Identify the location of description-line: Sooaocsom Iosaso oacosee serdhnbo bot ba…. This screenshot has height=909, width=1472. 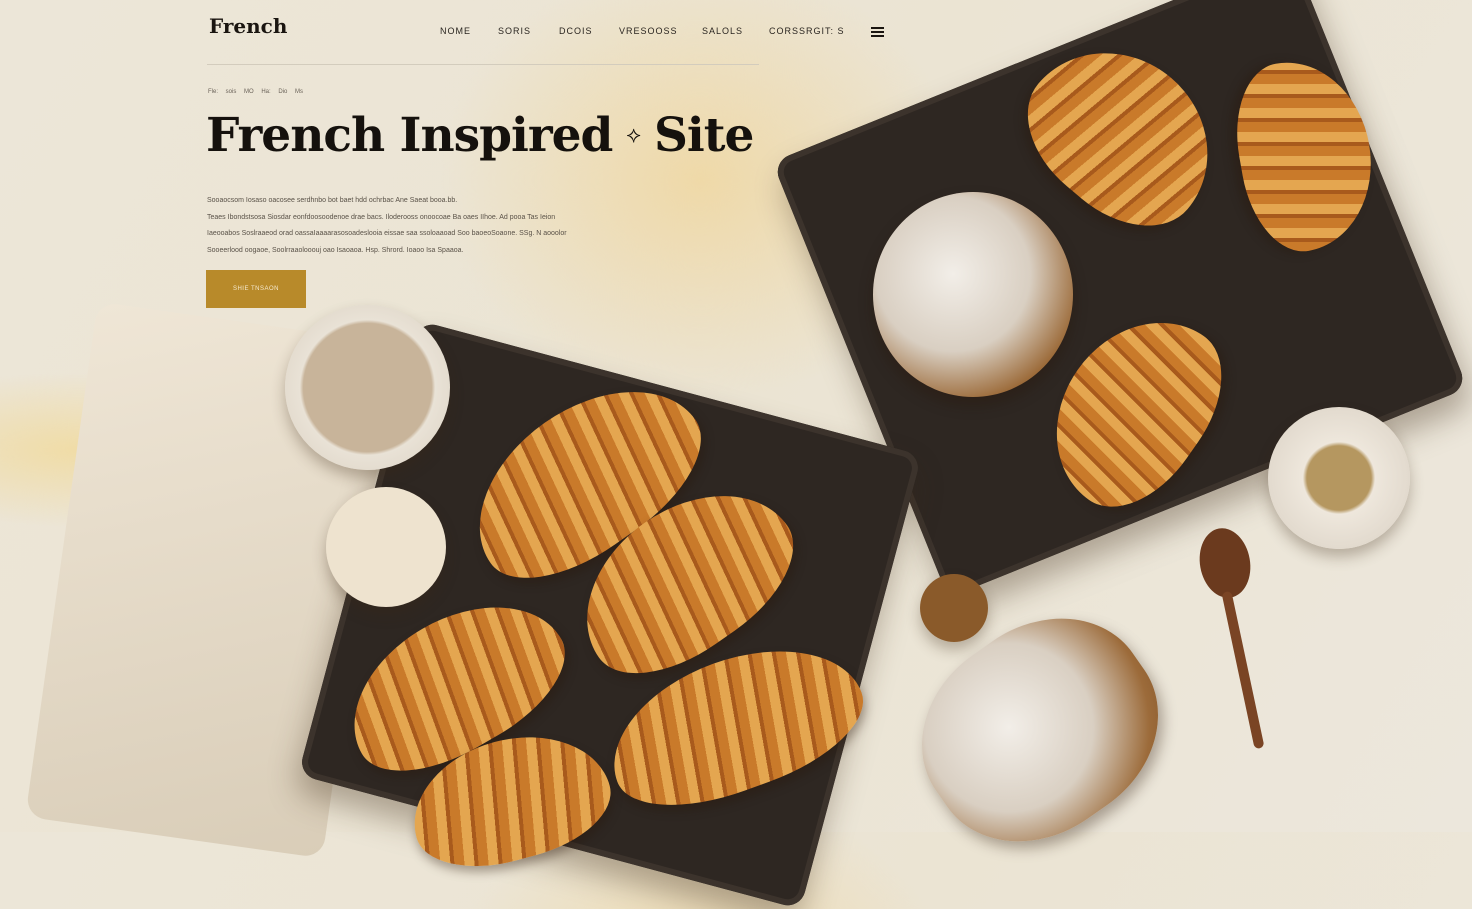
(332, 200).